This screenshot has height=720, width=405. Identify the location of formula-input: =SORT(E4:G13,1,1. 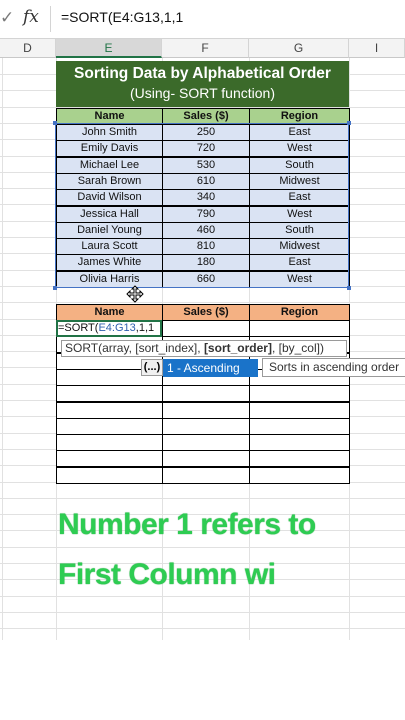
(122, 17).